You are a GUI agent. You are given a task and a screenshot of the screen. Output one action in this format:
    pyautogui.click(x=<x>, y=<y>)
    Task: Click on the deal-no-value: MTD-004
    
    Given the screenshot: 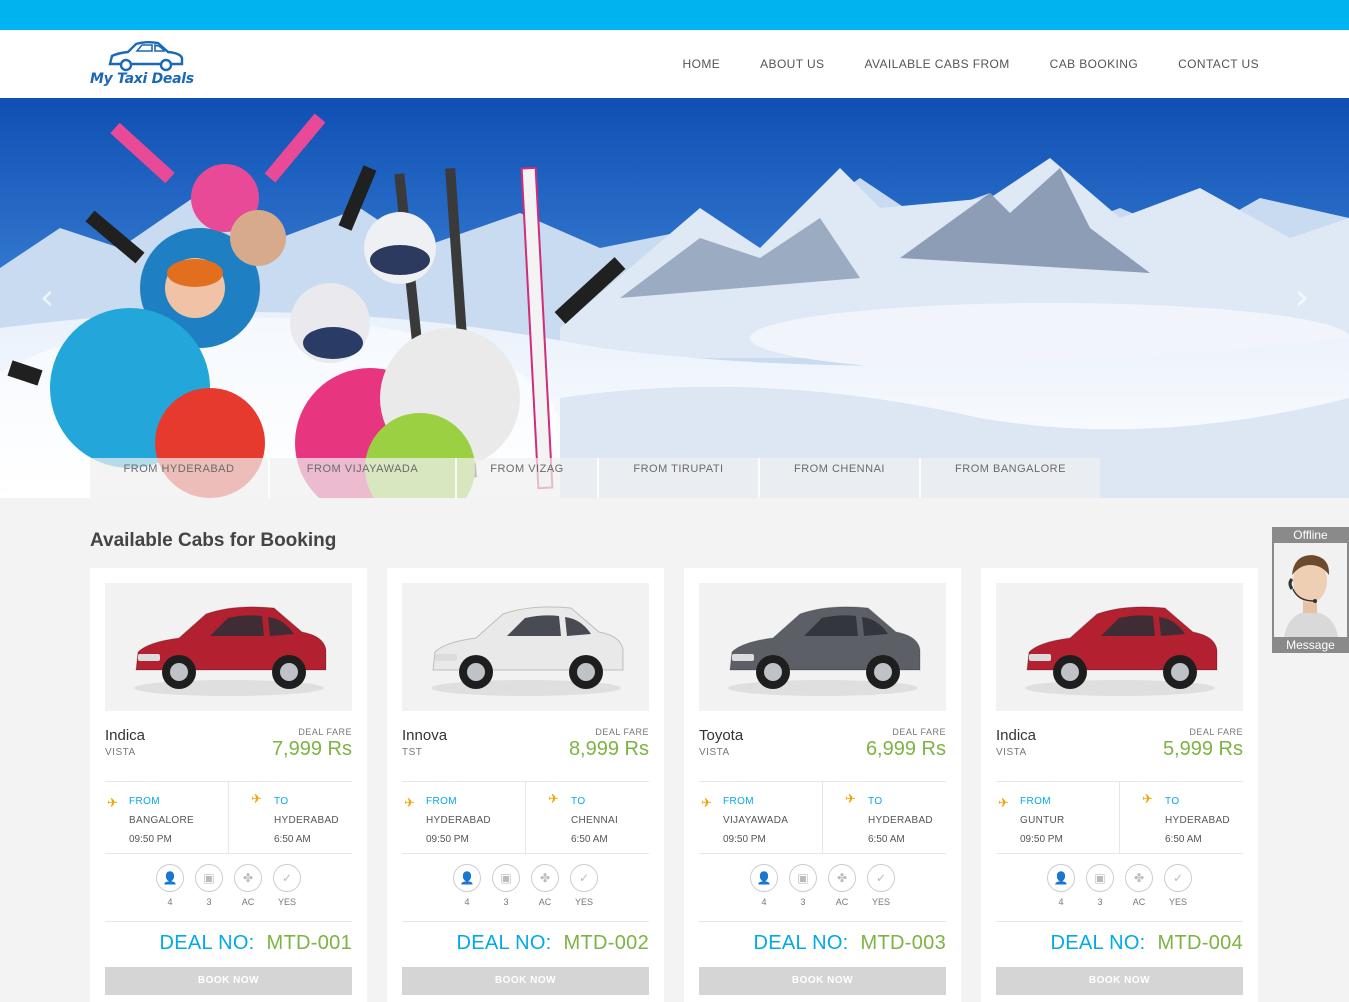 What is the action you would take?
    pyautogui.click(x=1200, y=943)
    